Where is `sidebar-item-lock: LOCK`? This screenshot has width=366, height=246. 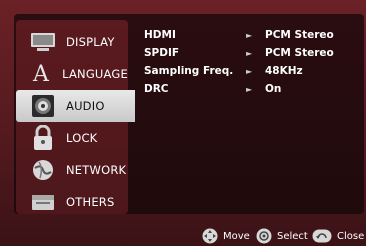
sidebar-item-lock: LOCK is located at coordinates (72, 138).